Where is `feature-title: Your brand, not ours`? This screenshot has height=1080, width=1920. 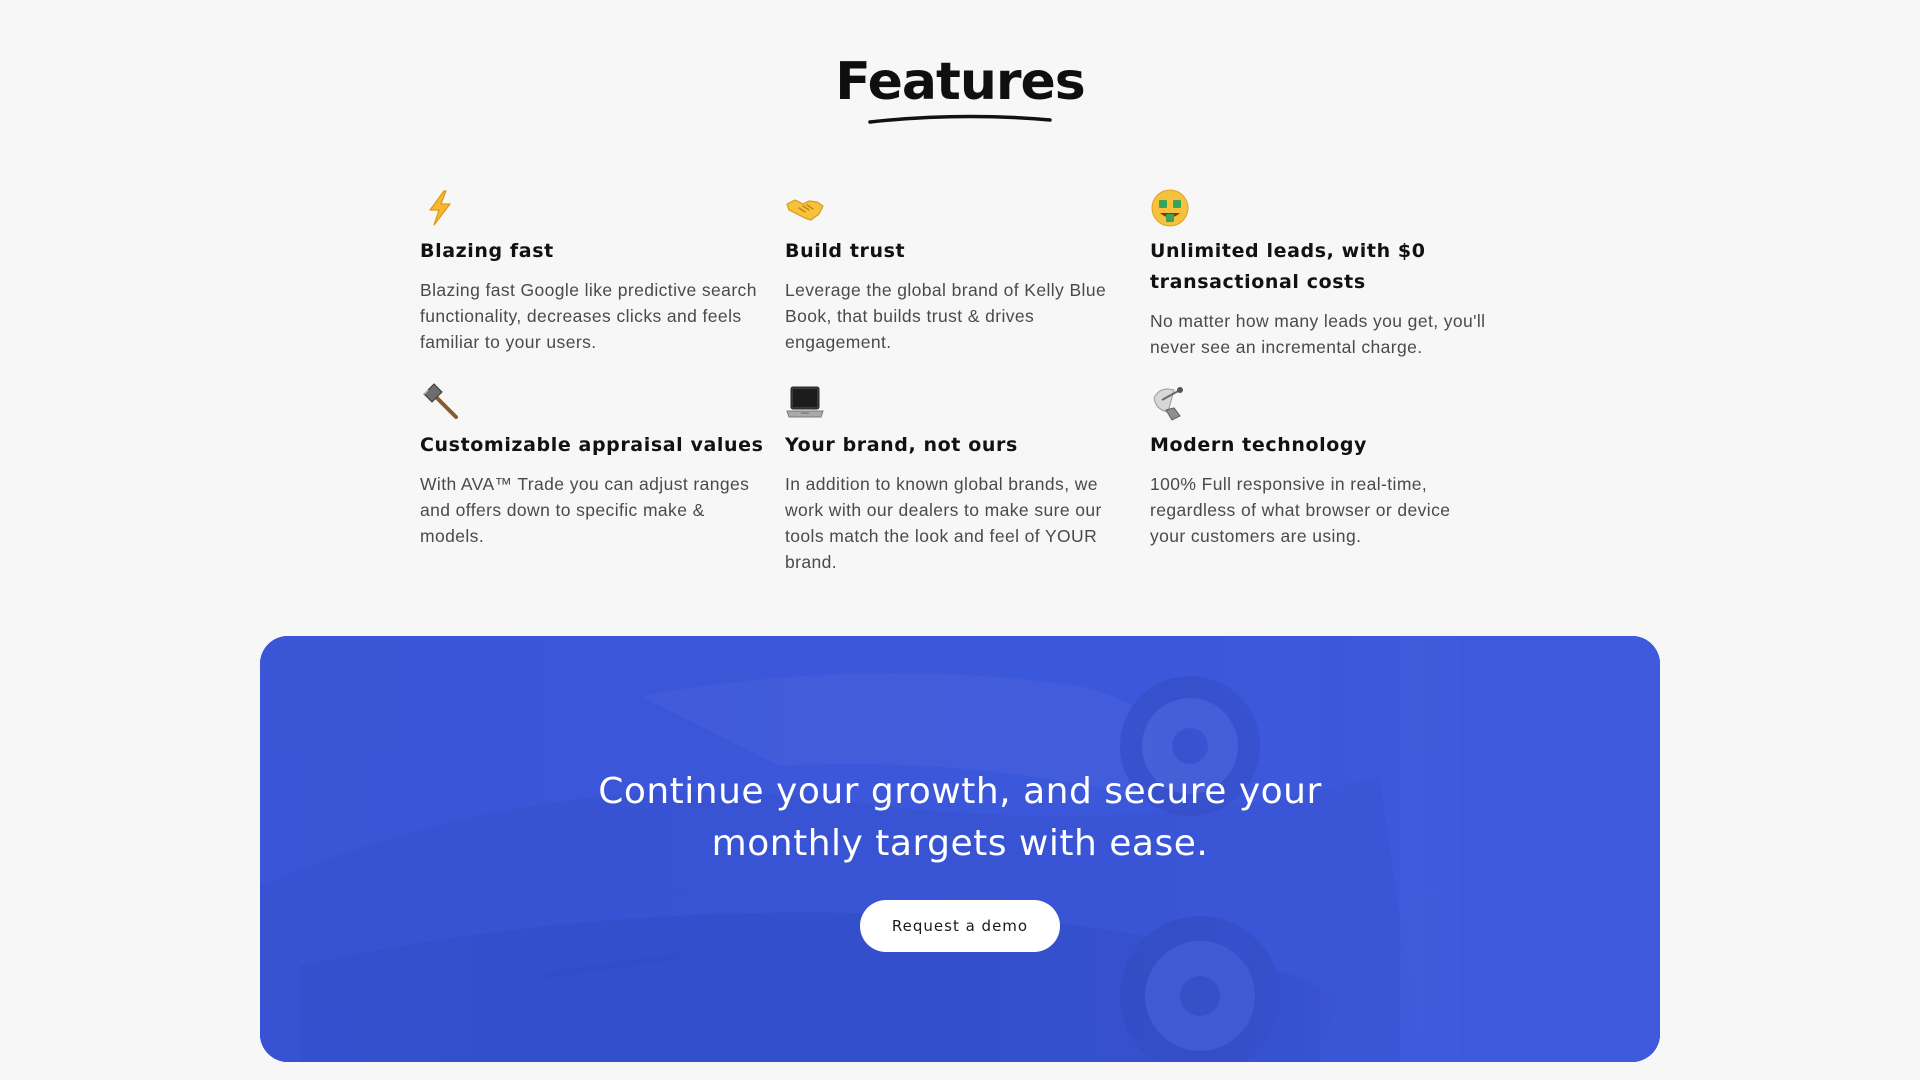
feature-title: Your brand, not ours is located at coordinates (901, 445).